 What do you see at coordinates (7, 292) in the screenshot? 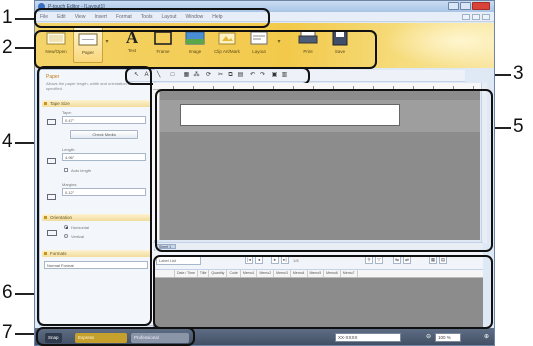
I see `callout-6: 6` at bounding box center [7, 292].